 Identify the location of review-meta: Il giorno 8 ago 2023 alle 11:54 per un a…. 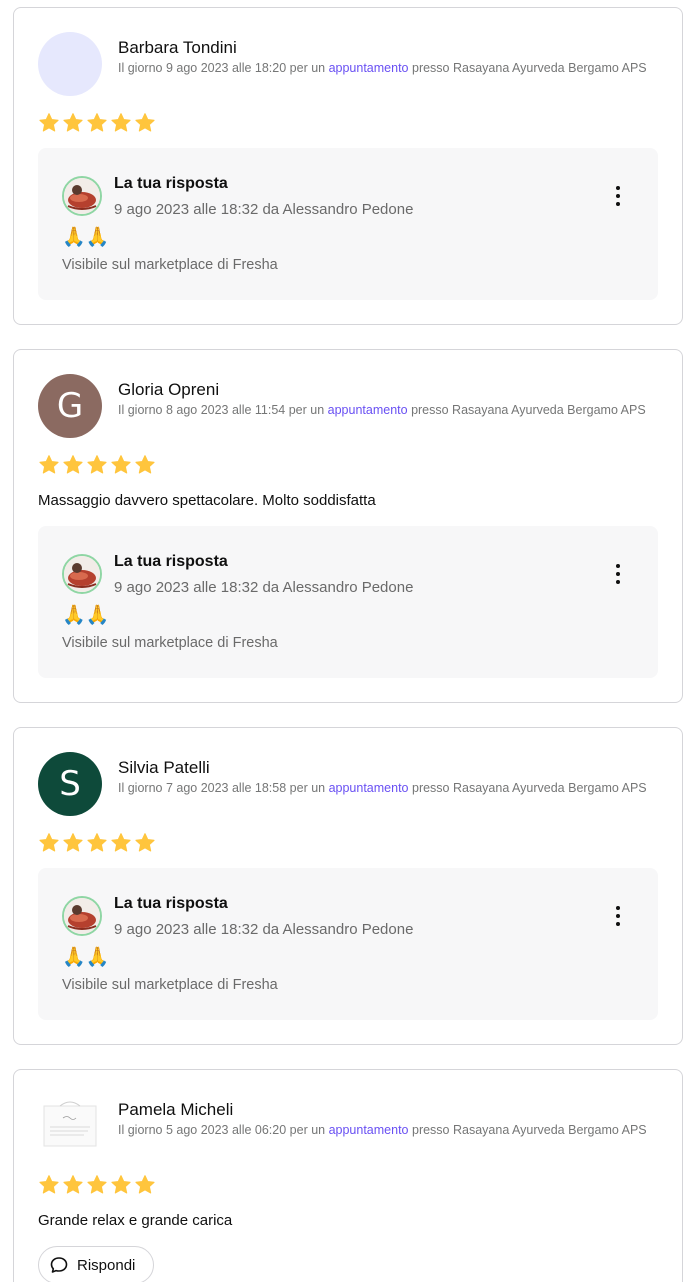
(382, 410).